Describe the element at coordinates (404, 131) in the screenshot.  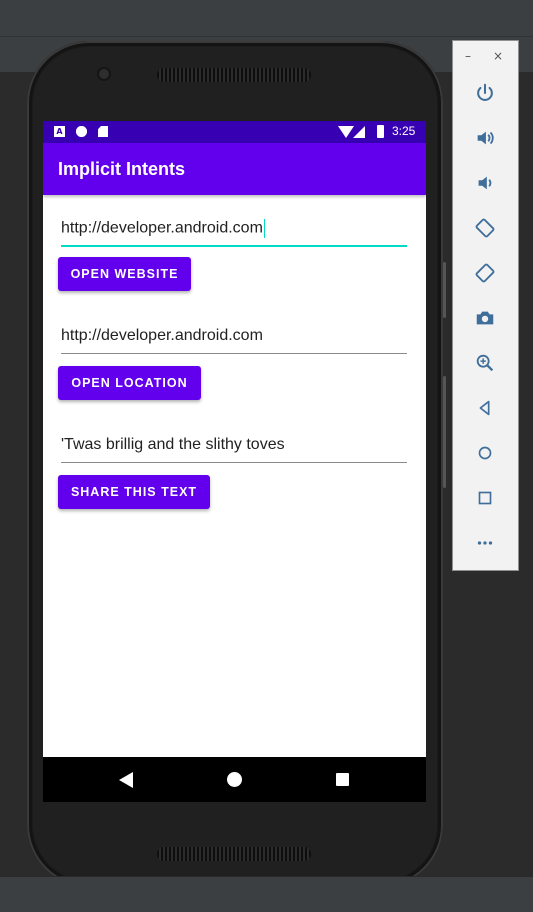
I see `status-time: 3:25` at that location.